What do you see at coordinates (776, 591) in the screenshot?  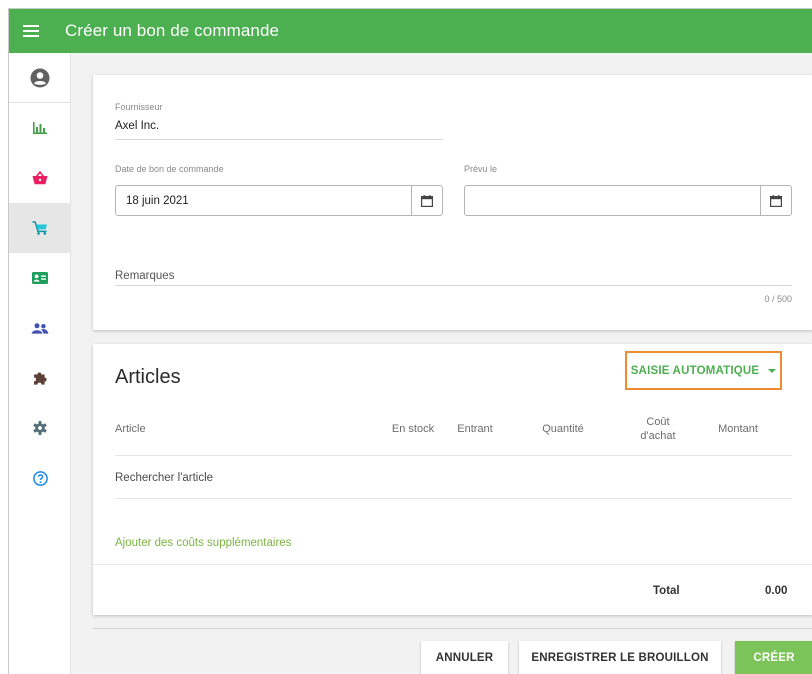 I see `total-value: 0.00` at bounding box center [776, 591].